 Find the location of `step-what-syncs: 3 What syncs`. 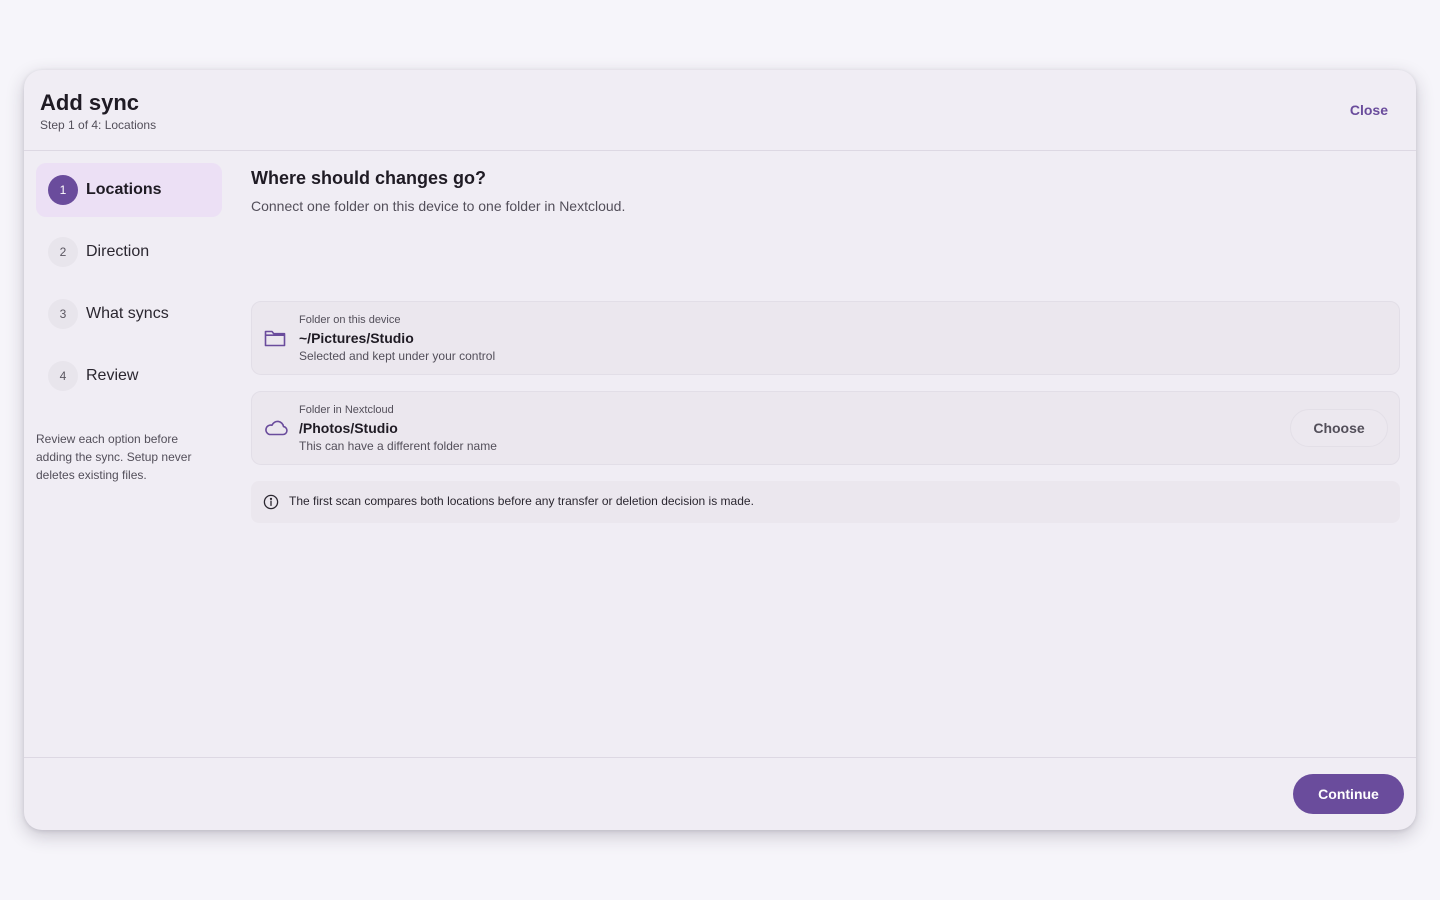

step-what-syncs: 3 What syncs is located at coordinates (129, 314).